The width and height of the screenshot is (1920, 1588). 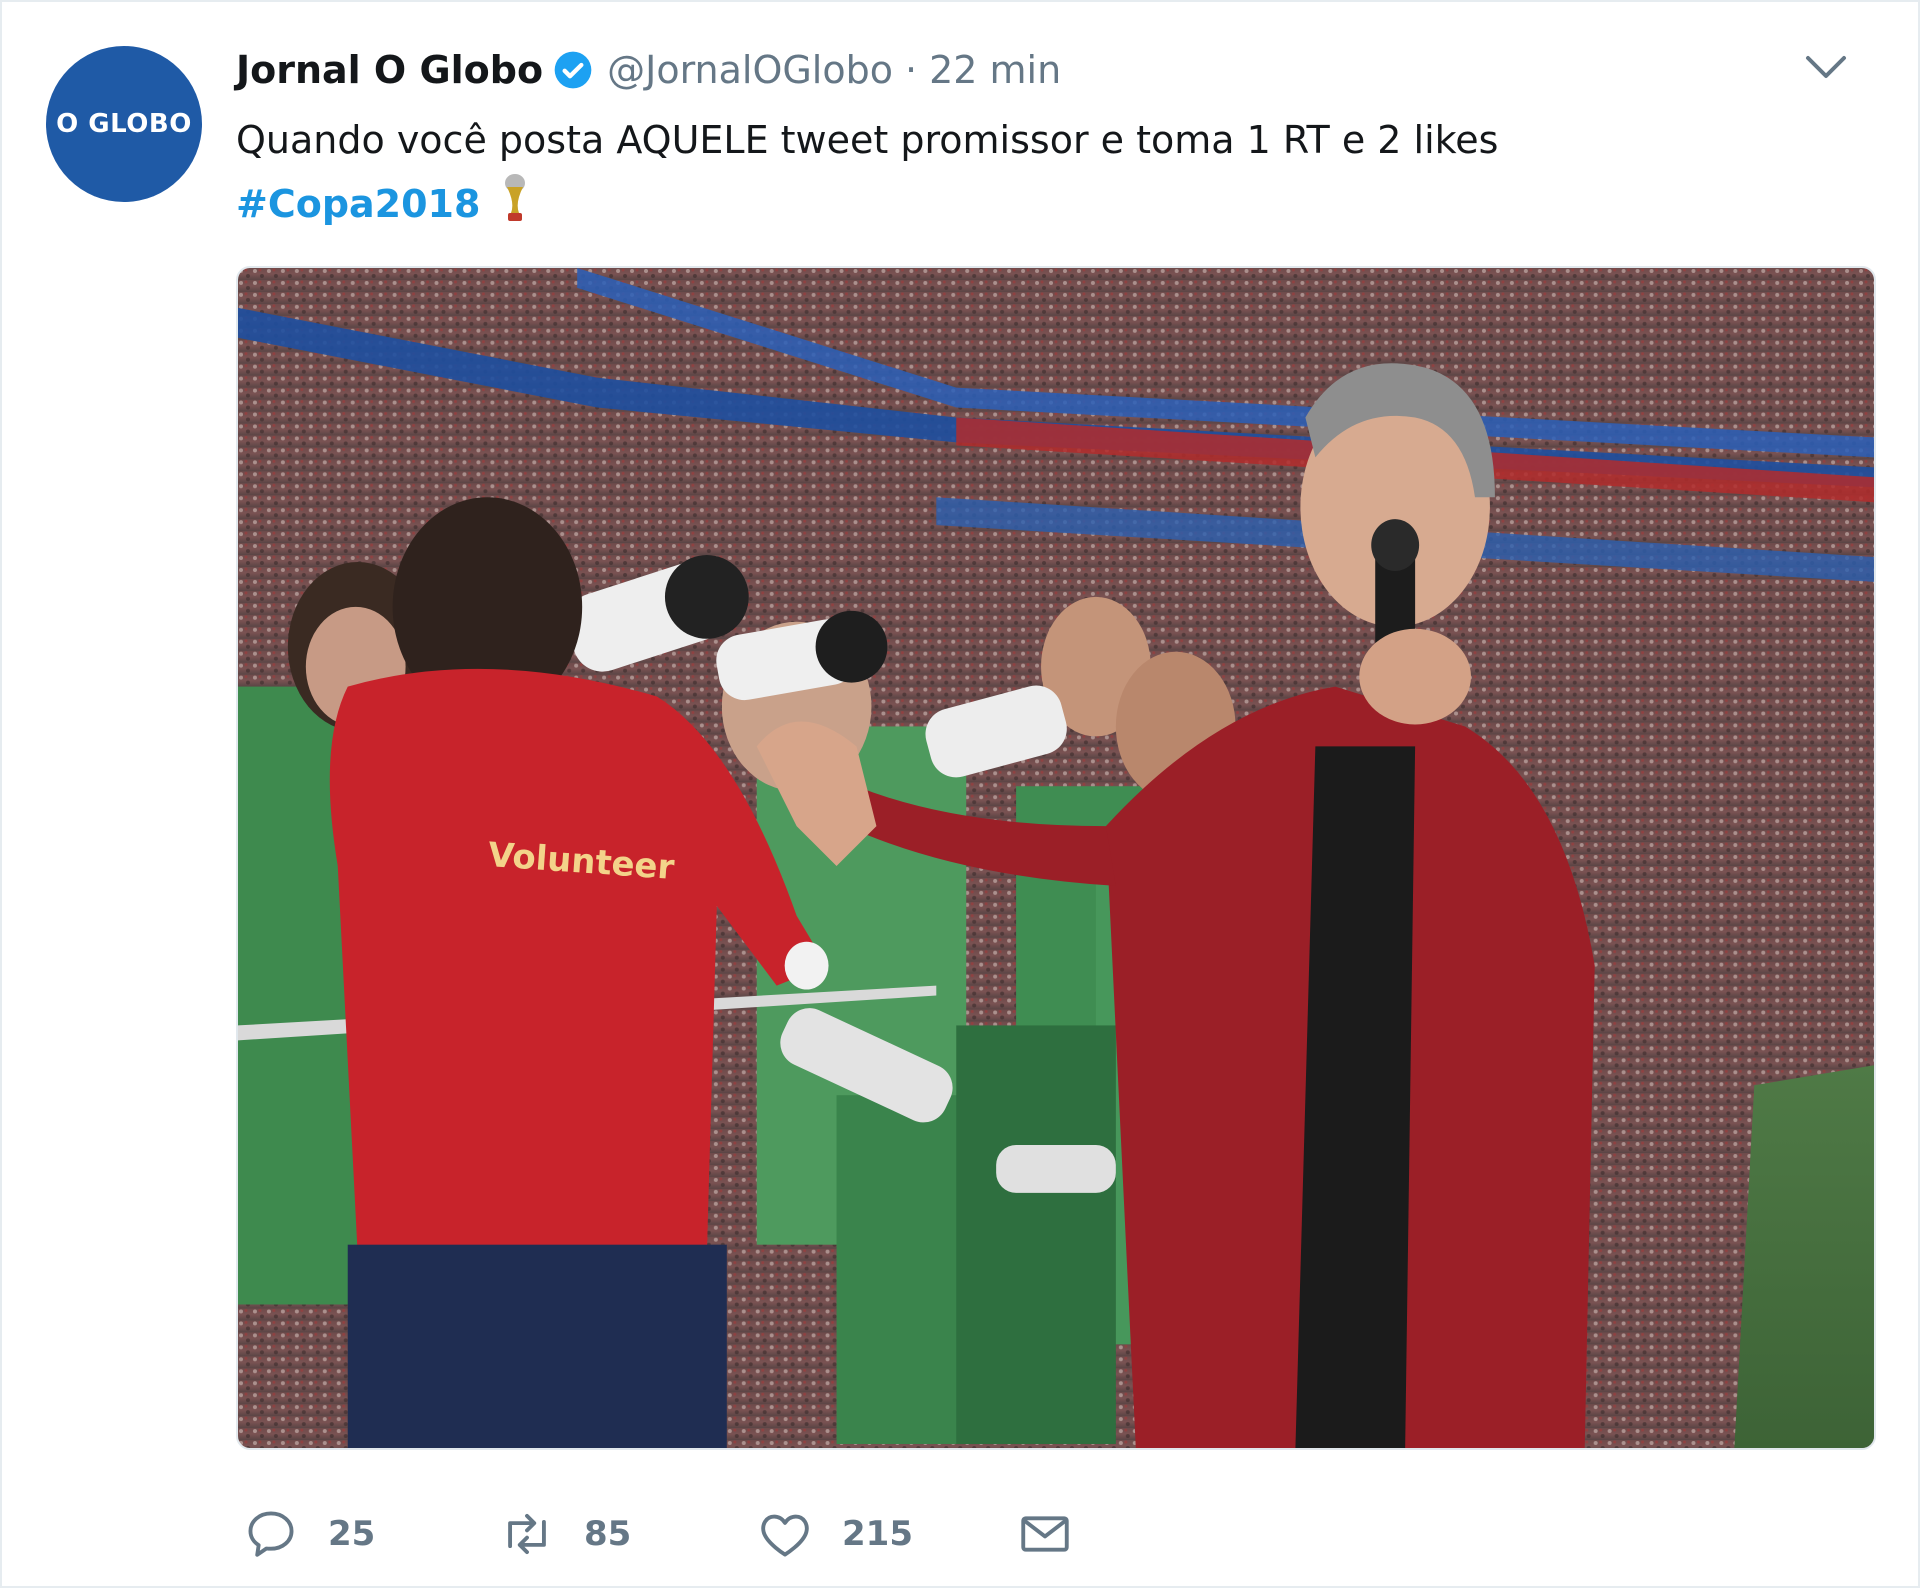 What do you see at coordinates (995, 70) in the screenshot?
I see `timestamp: 22 min` at bounding box center [995, 70].